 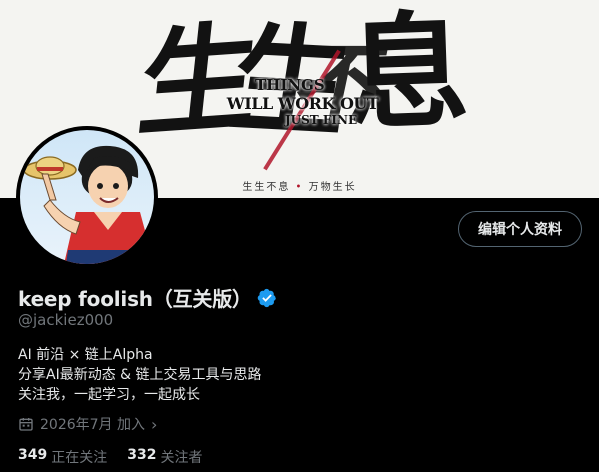 I want to click on bio-line: 分享AI最新动态 & 链上交易工具与思路, so click(x=140, y=375).